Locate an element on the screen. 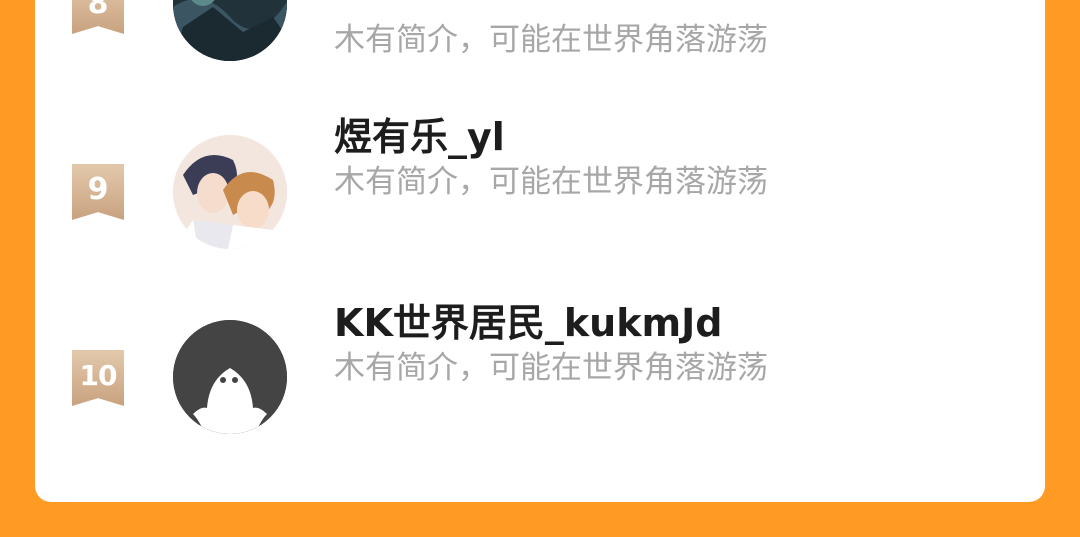  rank-badge: 9 is located at coordinates (98, 192).